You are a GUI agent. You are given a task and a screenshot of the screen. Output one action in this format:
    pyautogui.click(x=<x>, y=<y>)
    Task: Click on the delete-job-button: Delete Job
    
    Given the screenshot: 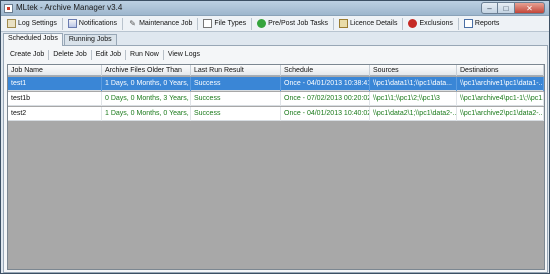 What is the action you would take?
    pyautogui.click(x=69, y=54)
    